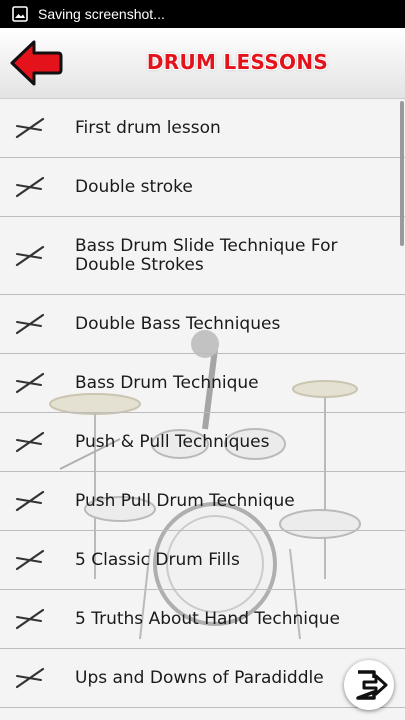  Describe the element at coordinates (172, 441) in the screenshot. I see `lesson-label: Push & Pull Techniques` at that location.